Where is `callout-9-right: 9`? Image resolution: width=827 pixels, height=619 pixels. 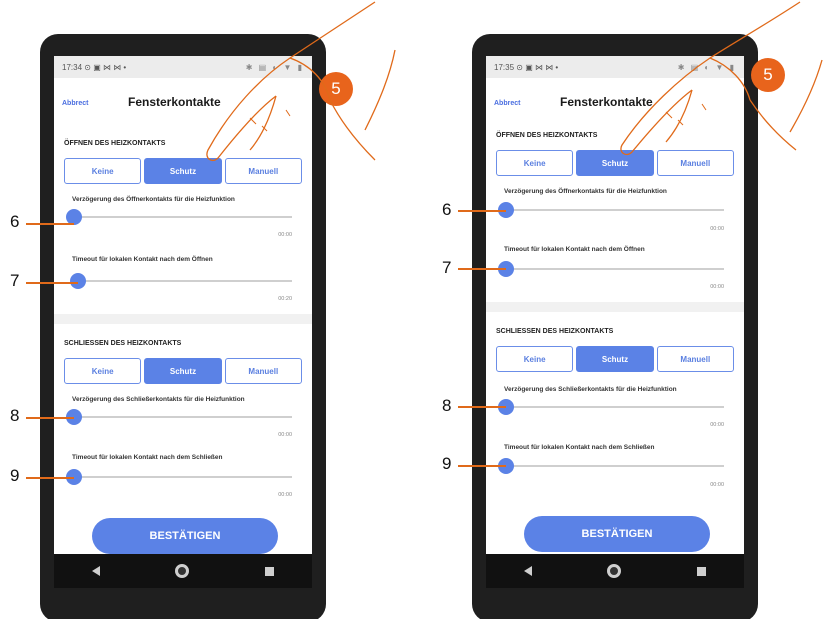 callout-9-right: 9 is located at coordinates (447, 463).